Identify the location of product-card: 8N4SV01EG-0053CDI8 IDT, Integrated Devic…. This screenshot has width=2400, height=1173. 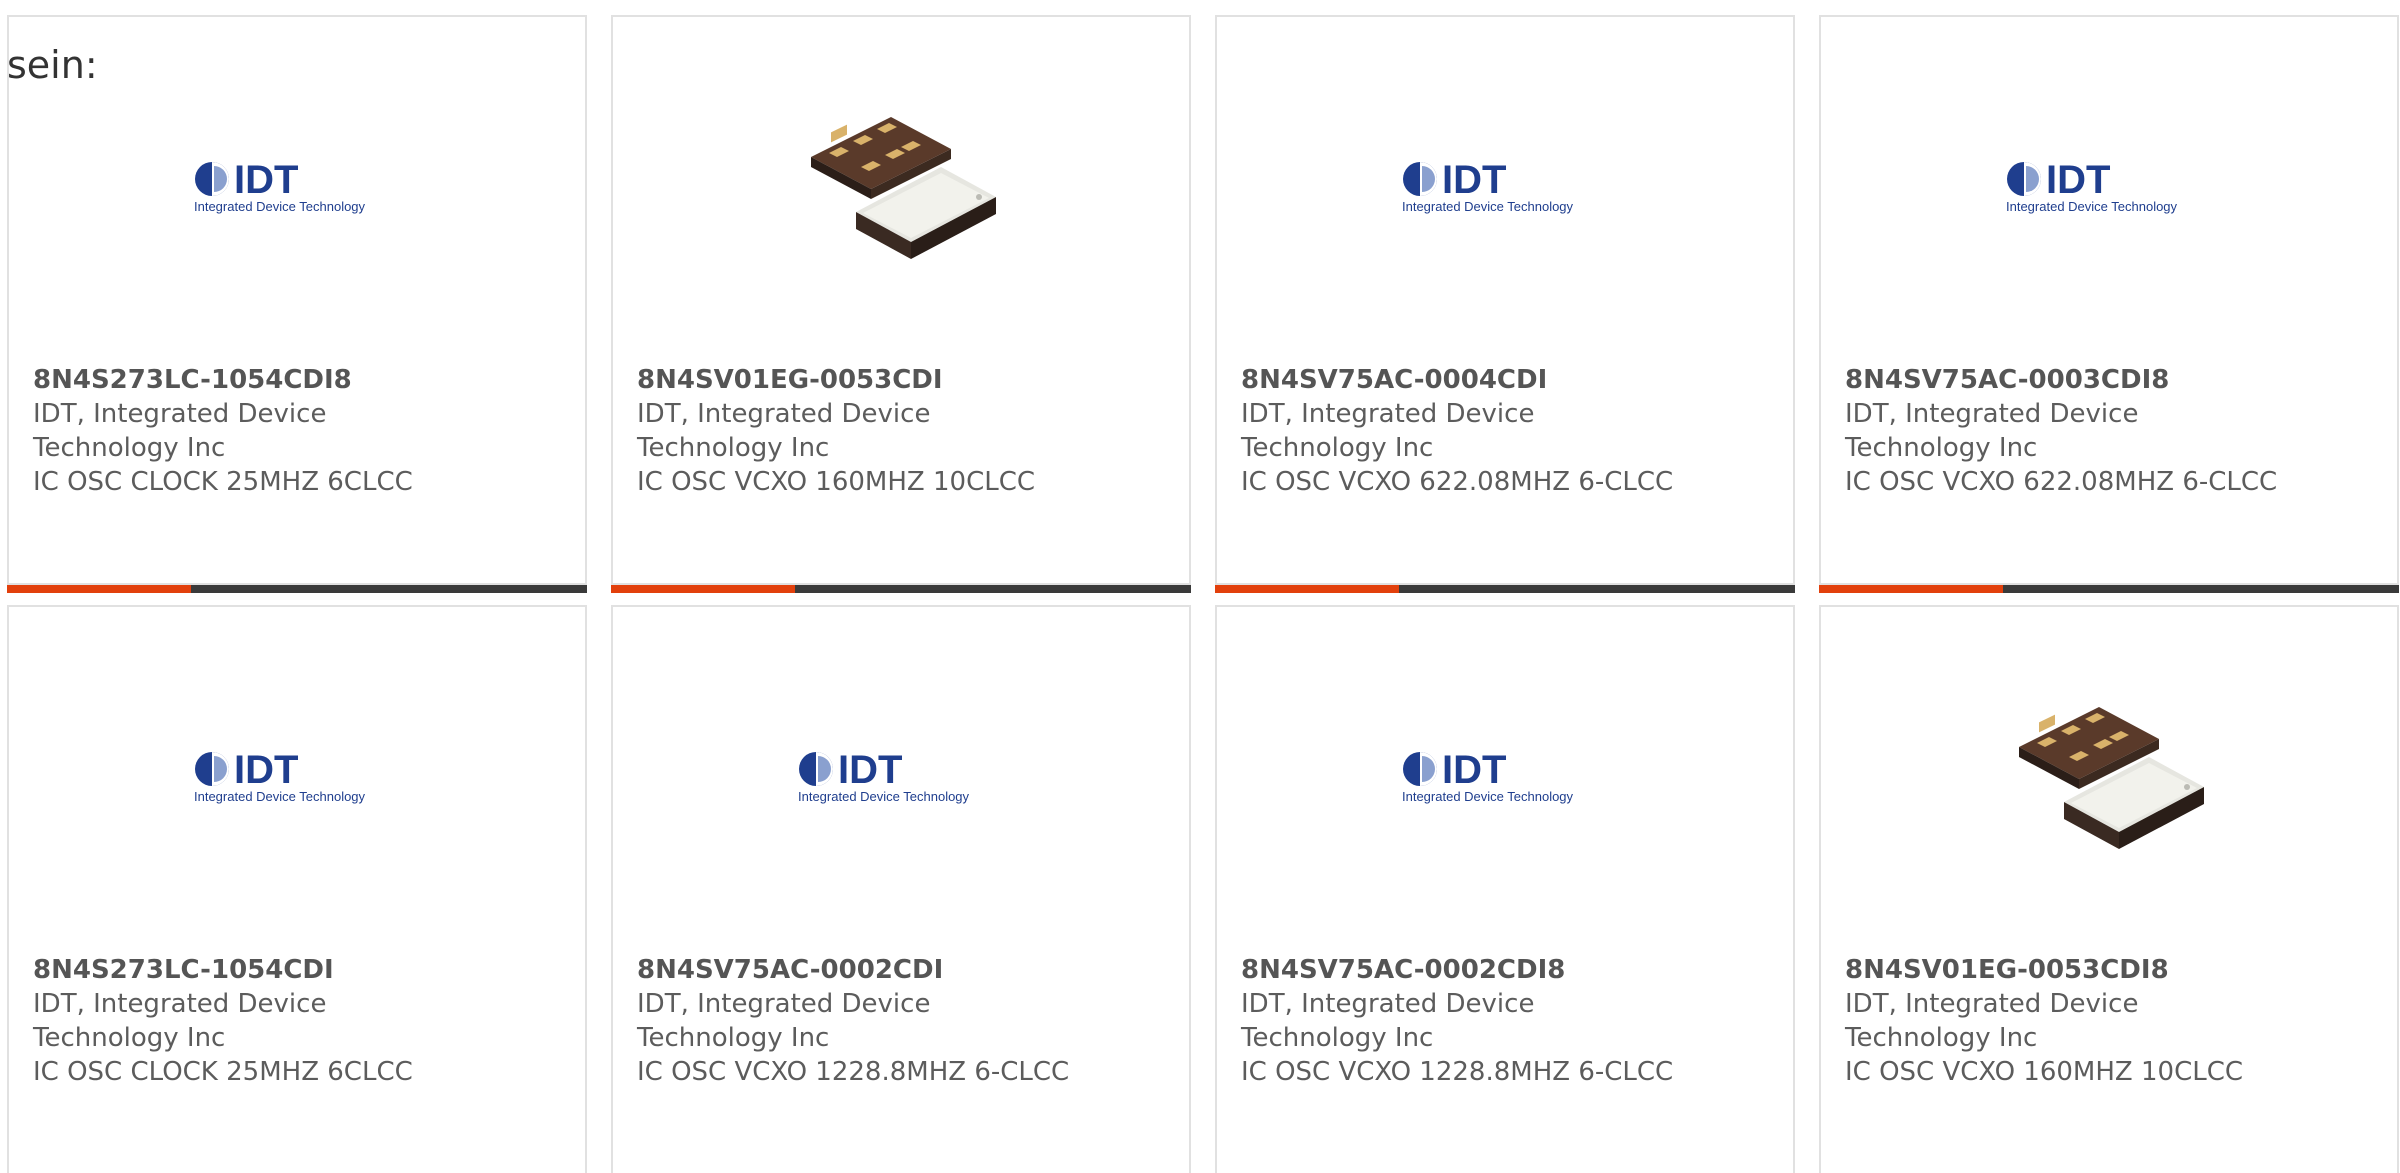
(2109, 889).